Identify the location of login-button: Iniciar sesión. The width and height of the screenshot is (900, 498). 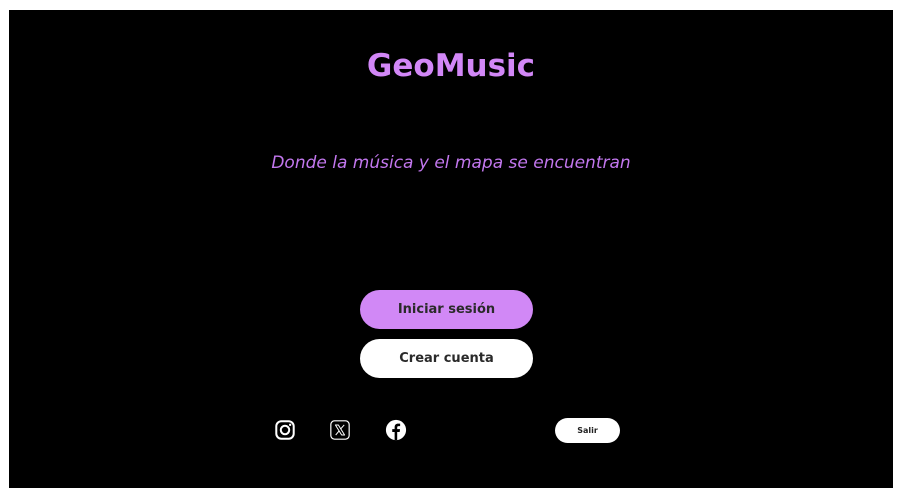
(446, 309).